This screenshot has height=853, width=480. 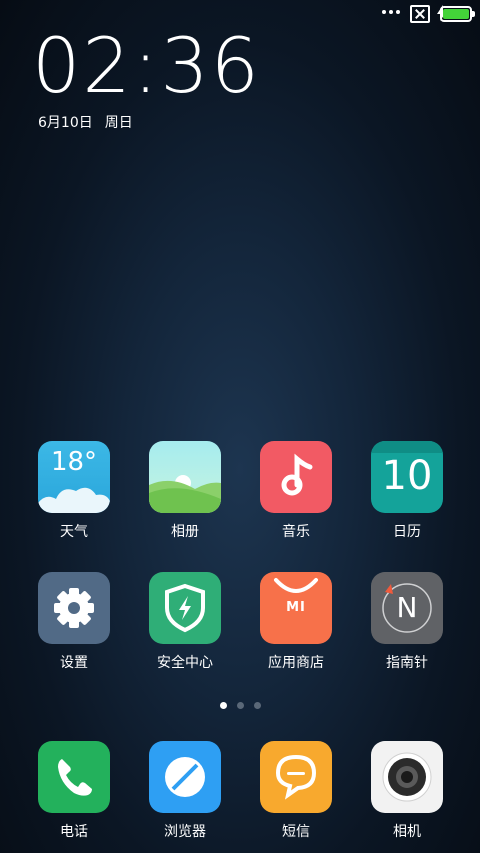 I want to click on app-compass: N 指南针, so click(x=407, y=622).